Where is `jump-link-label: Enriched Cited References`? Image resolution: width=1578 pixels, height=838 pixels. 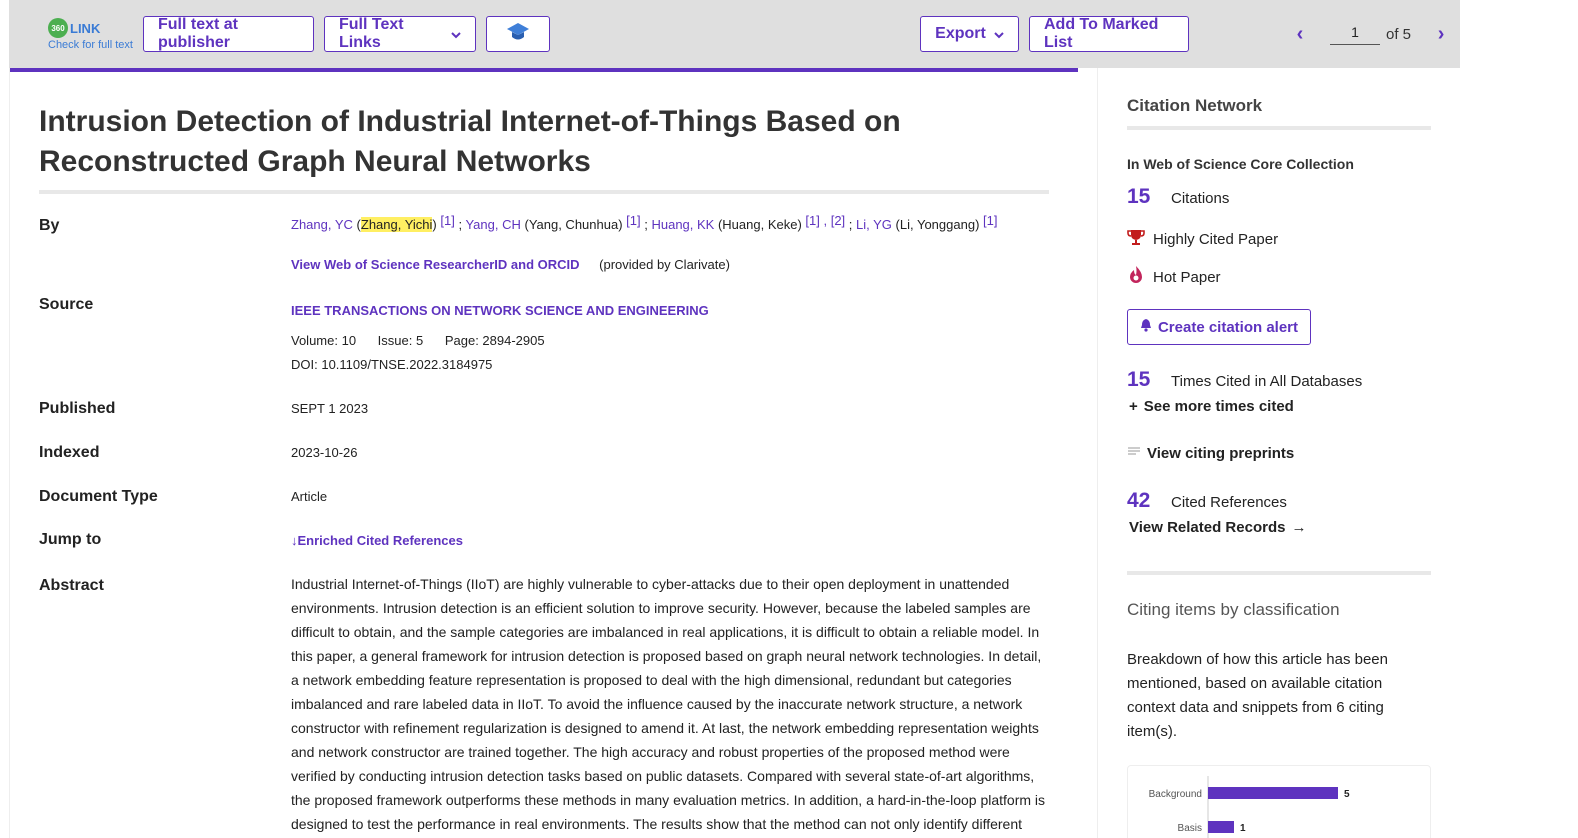
jump-link-label: Enriched Cited References is located at coordinates (380, 540).